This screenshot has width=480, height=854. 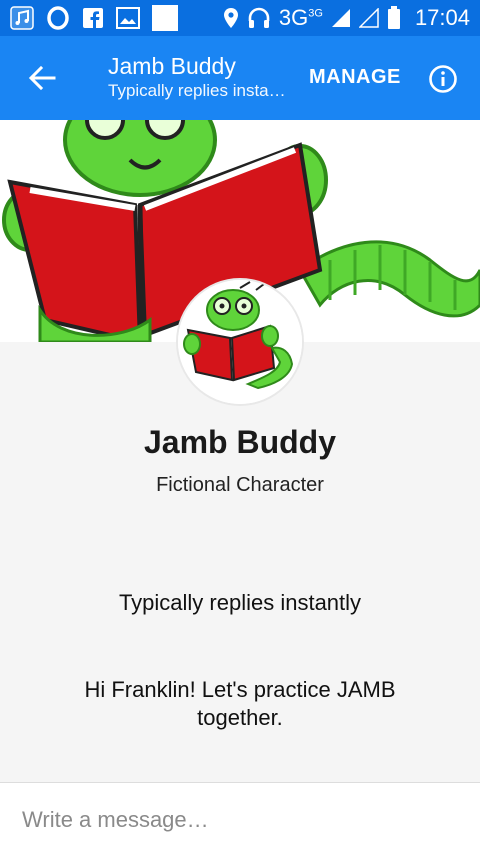 I want to click on image-notification-icon, so click(x=128, y=18).